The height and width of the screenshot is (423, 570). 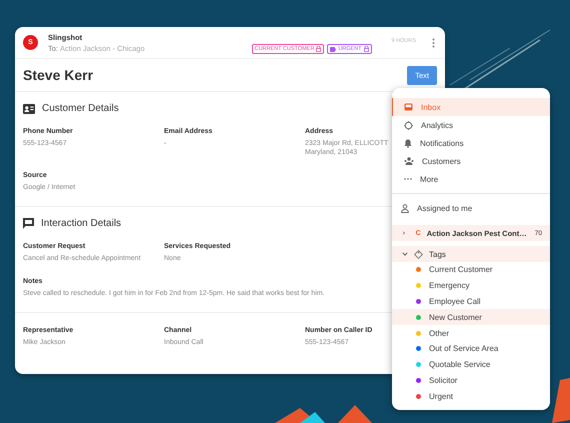 What do you see at coordinates (408, 125) in the screenshot?
I see `circle-icon` at bounding box center [408, 125].